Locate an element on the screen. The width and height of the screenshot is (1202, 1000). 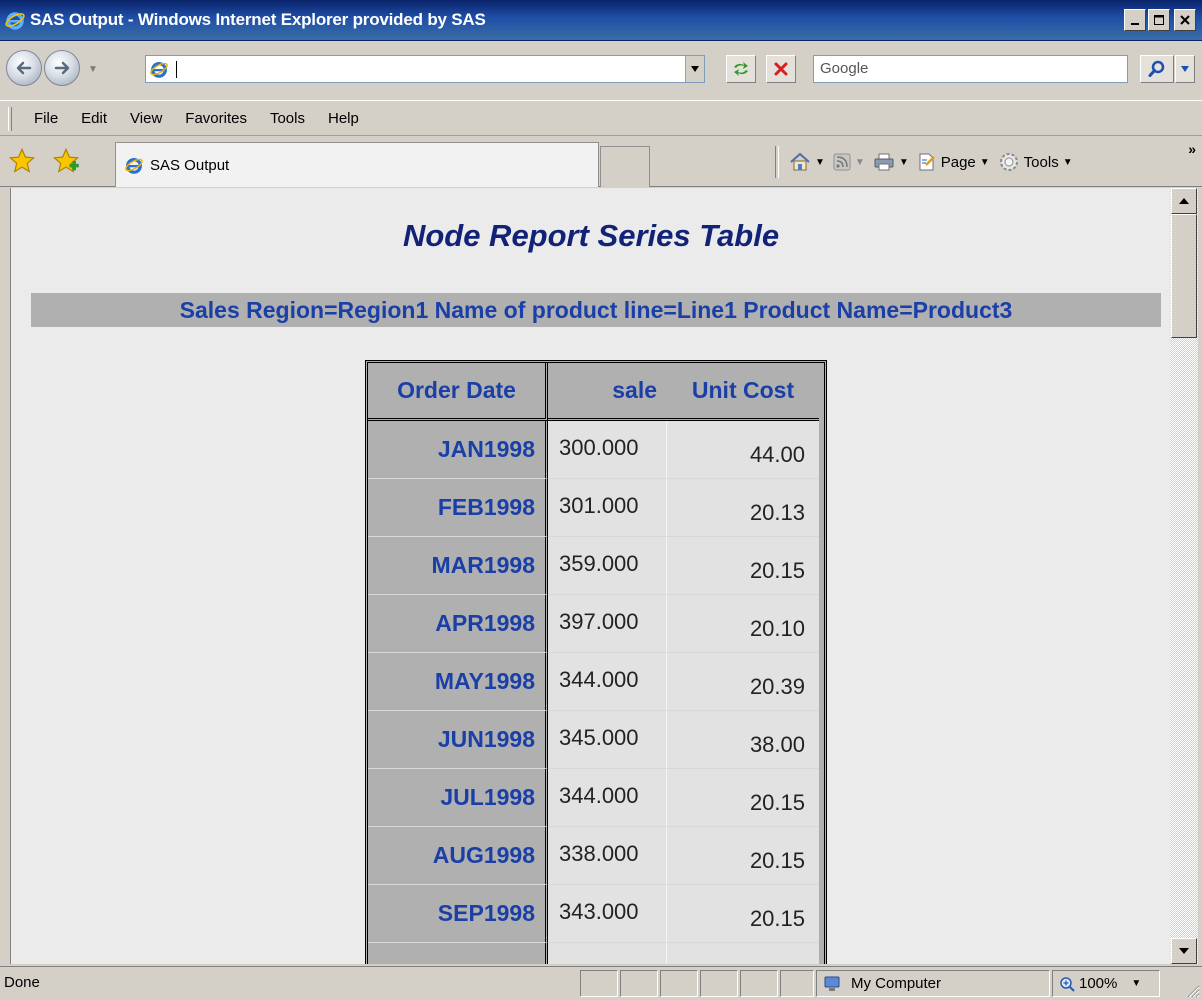
maximize-icon is located at coordinates (1159, 20).